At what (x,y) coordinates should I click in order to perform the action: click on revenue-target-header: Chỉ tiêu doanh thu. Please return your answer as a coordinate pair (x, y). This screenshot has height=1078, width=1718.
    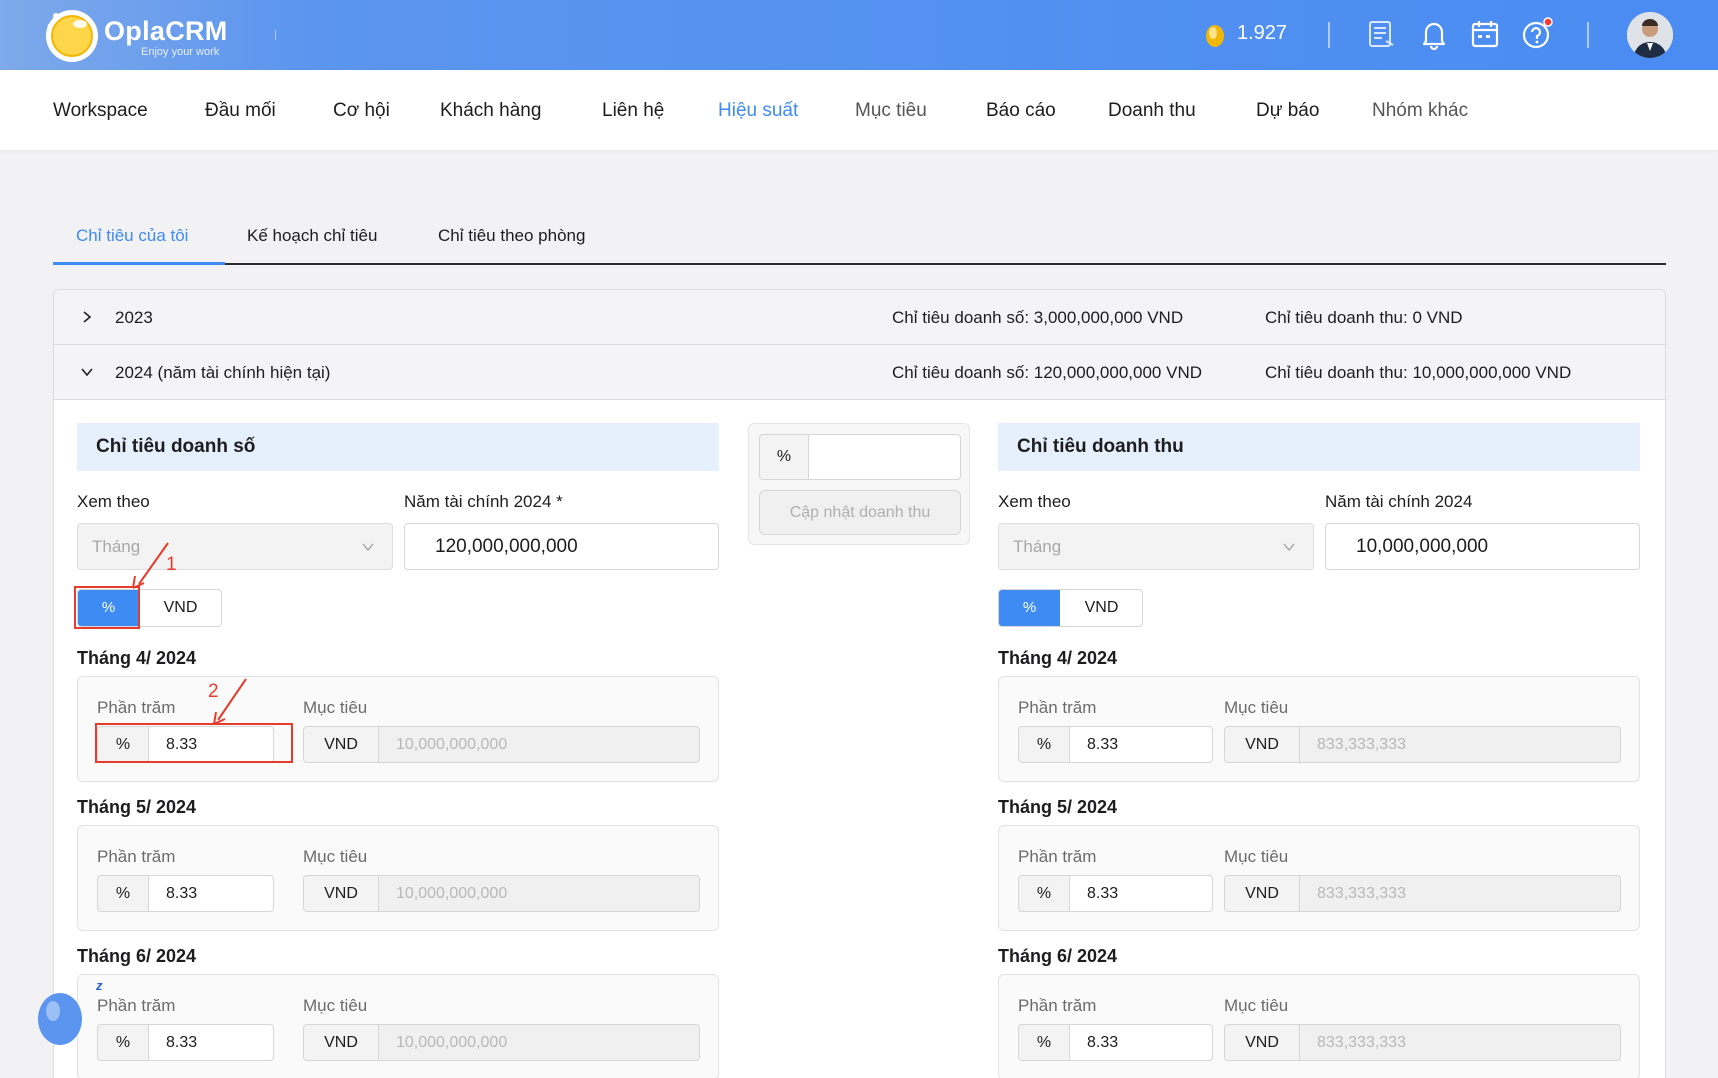
    Looking at the image, I should click on (1319, 447).